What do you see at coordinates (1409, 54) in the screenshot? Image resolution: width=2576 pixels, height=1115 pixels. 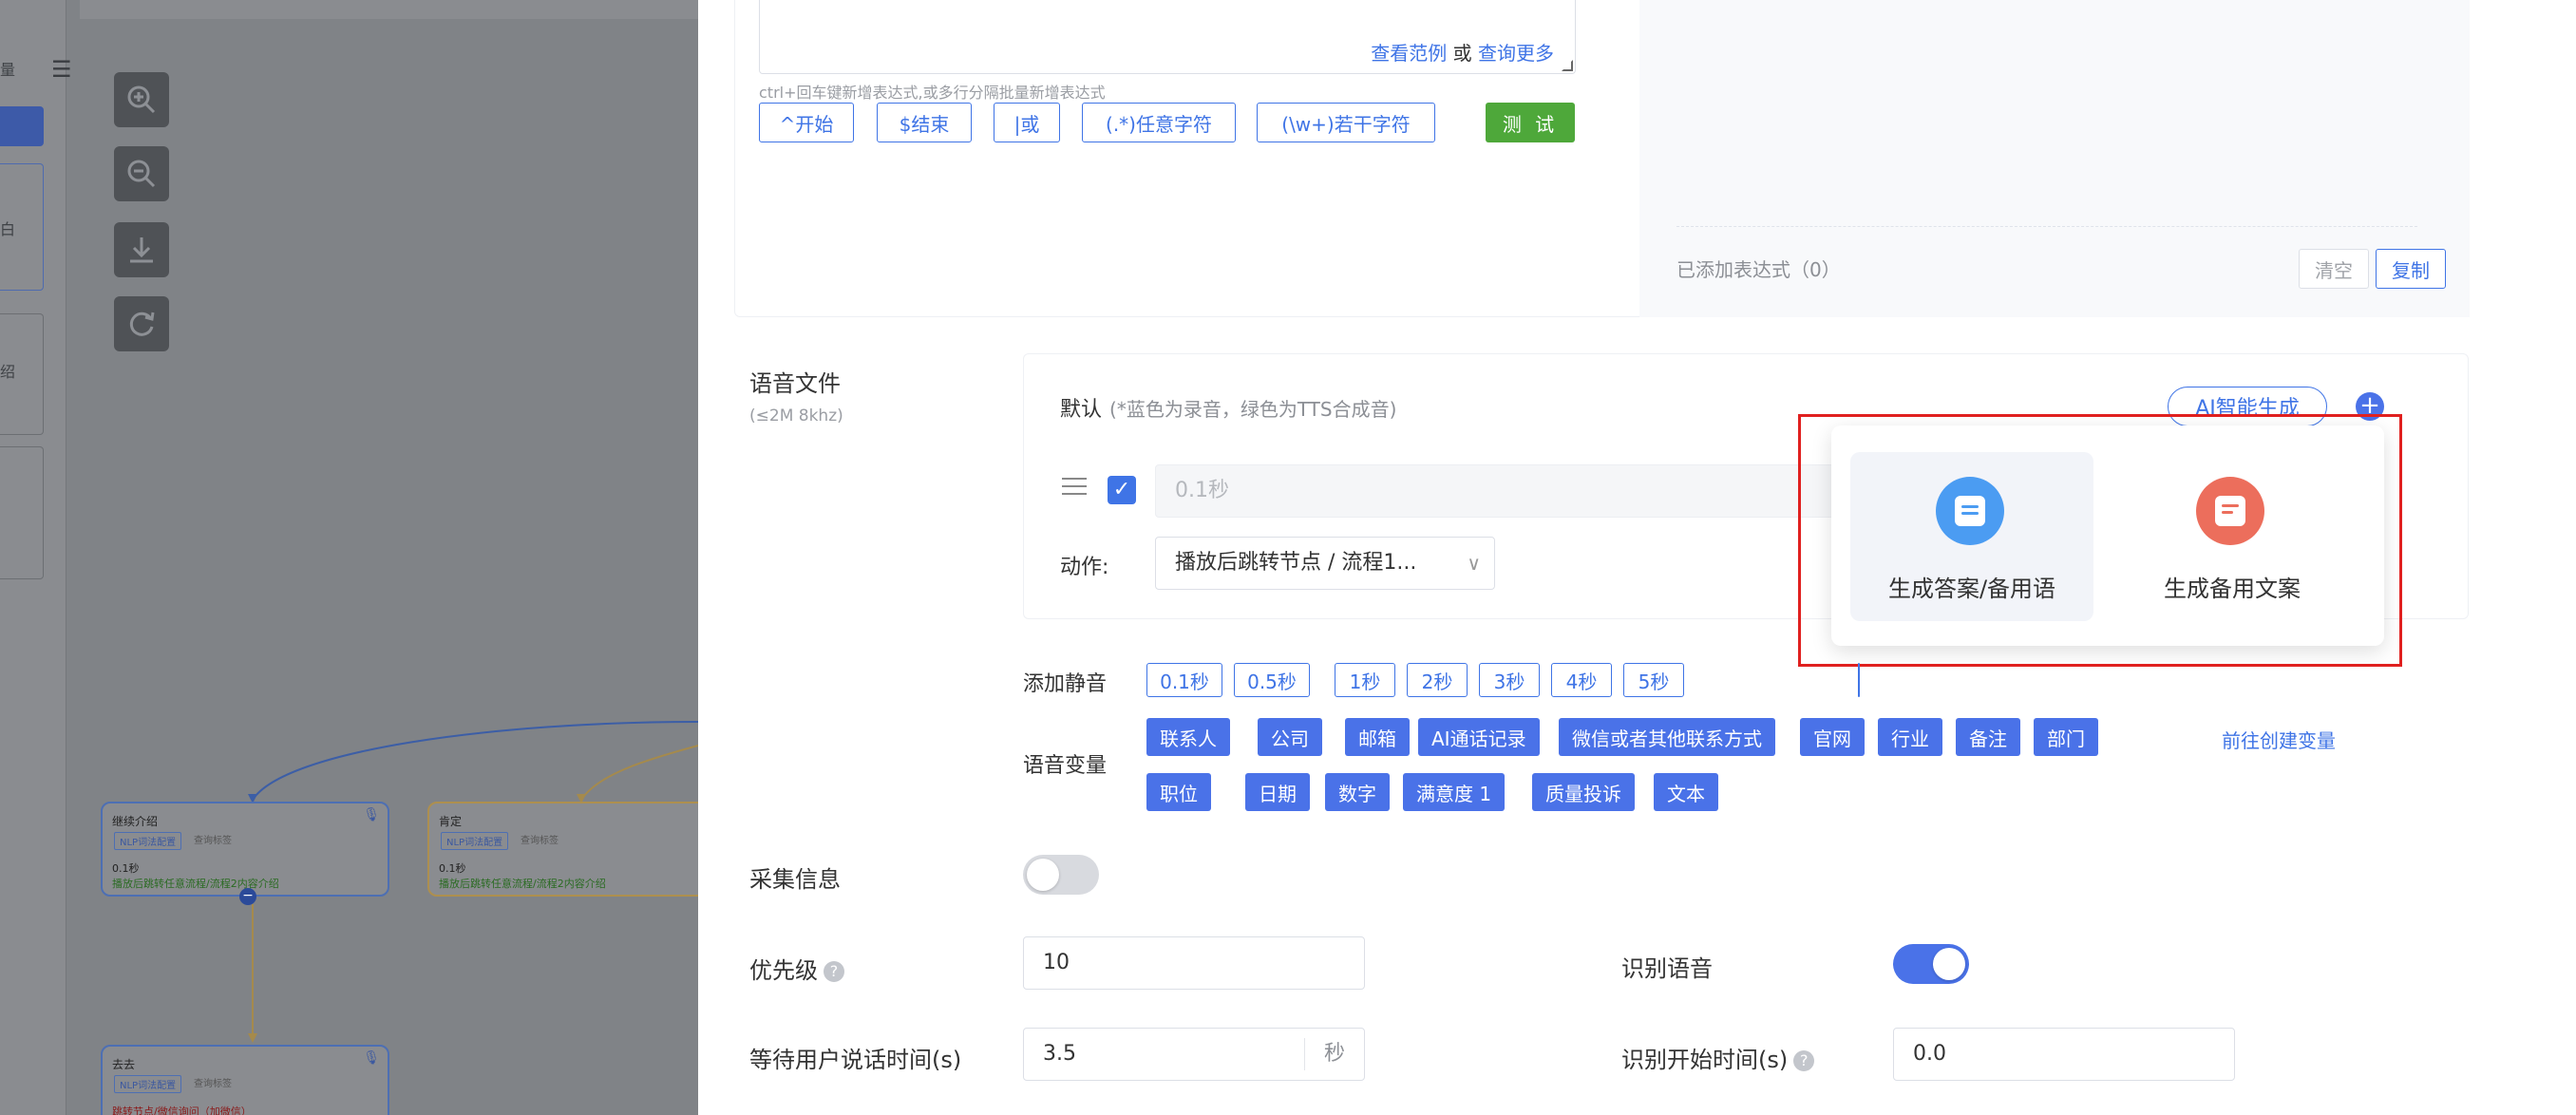 I see `view-examples-link: 查看范例` at bounding box center [1409, 54].